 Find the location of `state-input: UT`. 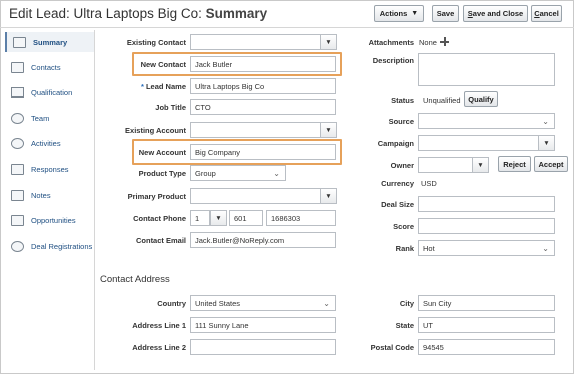

state-input: UT is located at coordinates (486, 325).